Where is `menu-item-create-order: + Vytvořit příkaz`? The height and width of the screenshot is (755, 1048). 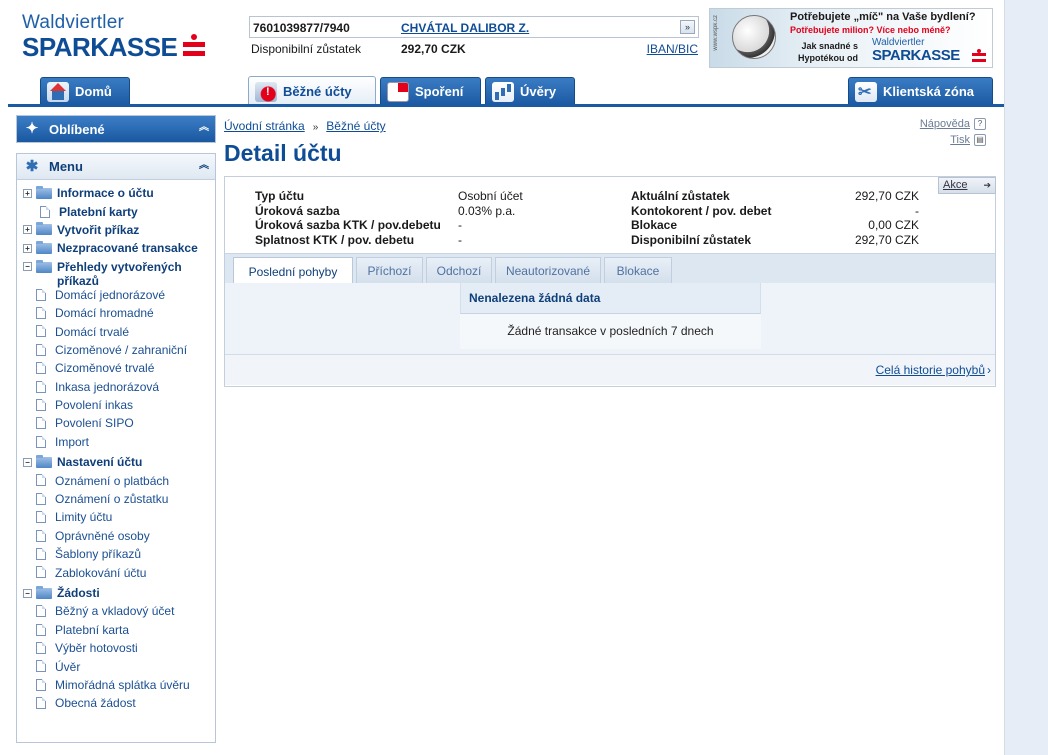
menu-item-create-order: + Vytvořit příkaz is located at coordinates (116, 230).